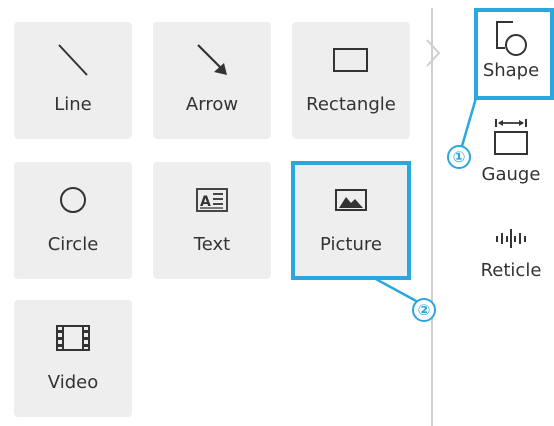 This screenshot has height=426, width=554. What do you see at coordinates (424, 310) in the screenshot?
I see `callout-badge-2: ②` at bounding box center [424, 310].